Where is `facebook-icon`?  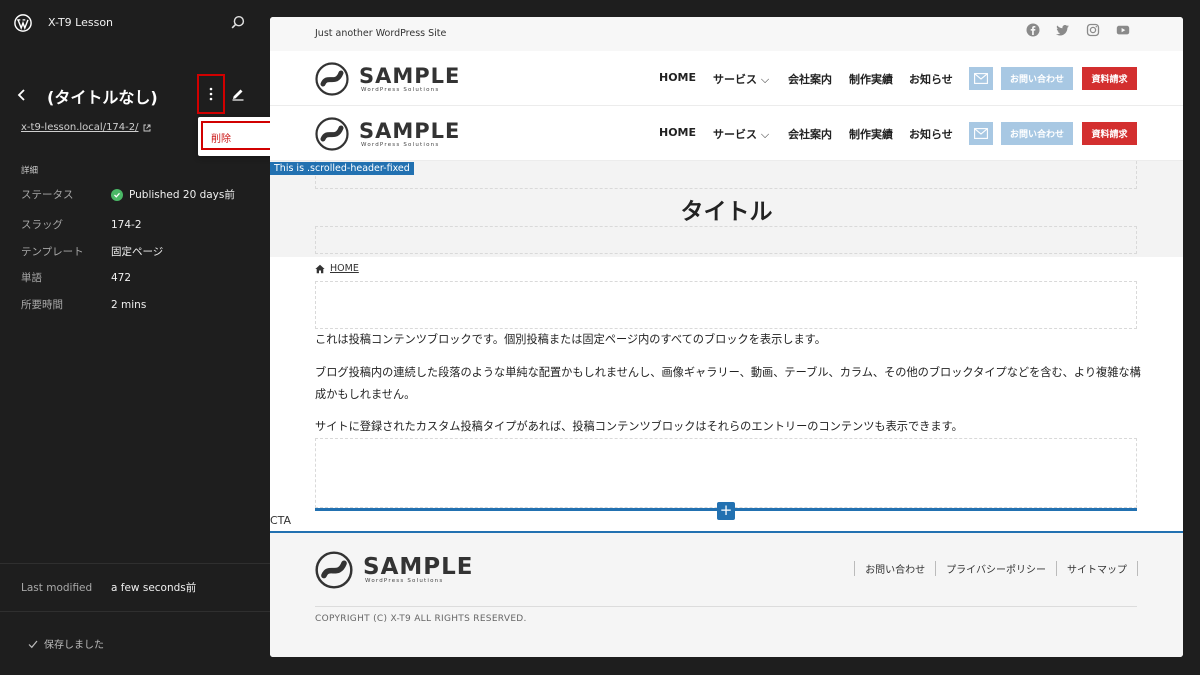
facebook-icon is located at coordinates (1033, 30).